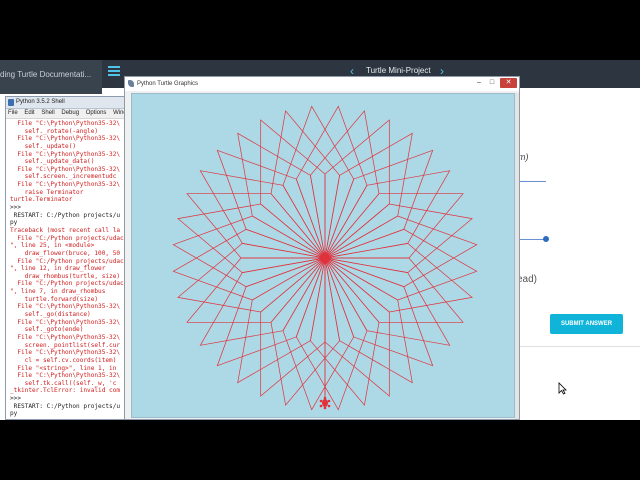  I want to click on lesson-title: Turtle Mini-Project, so click(398, 70).